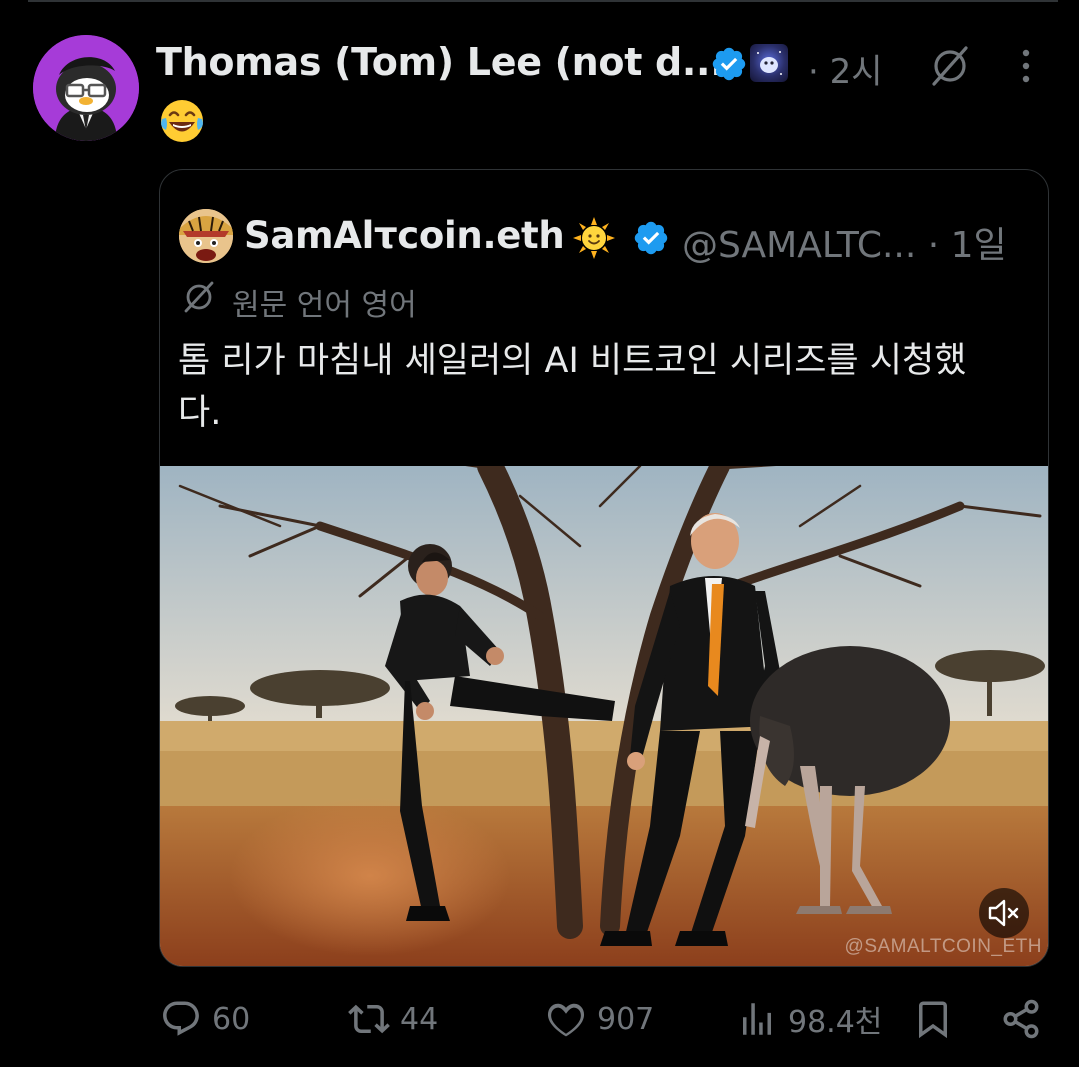 This screenshot has height=1067, width=1079. Describe the element at coordinates (835, 1022) in the screenshot. I see `views-count: 98.4천` at that location.